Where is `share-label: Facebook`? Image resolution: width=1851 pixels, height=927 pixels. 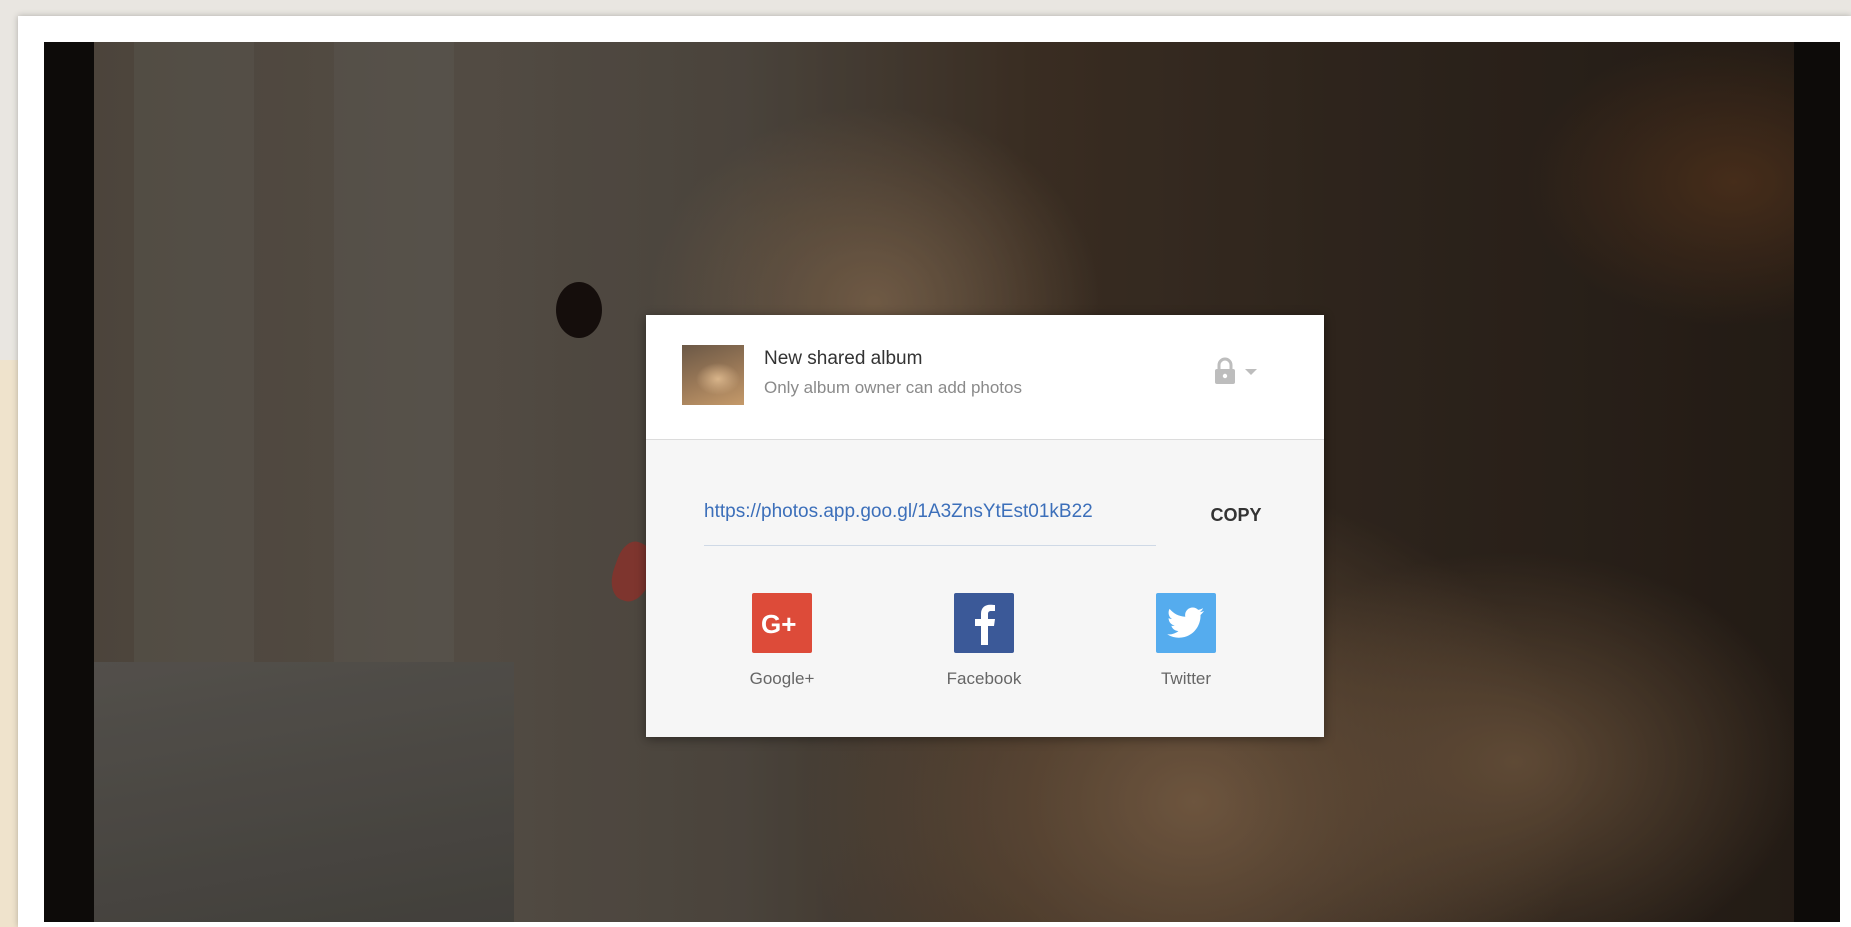
share-label: Facebook is located at coordinates (984, 678).